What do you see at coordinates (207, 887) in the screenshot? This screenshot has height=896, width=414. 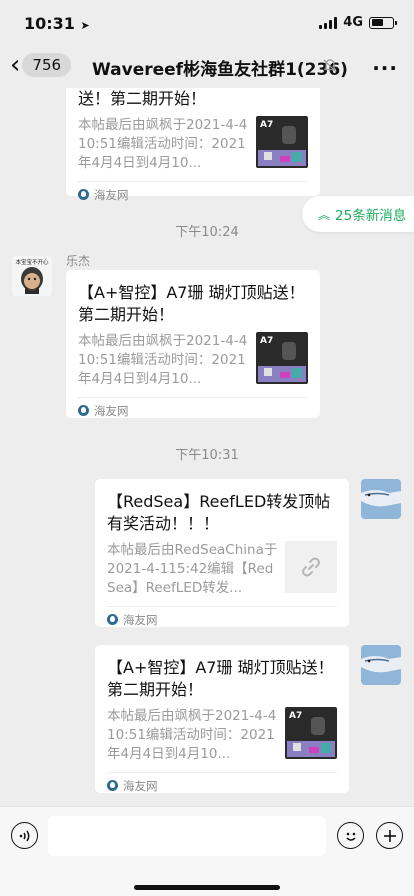 I see `home-indicator` at bounding box center [207, 887].